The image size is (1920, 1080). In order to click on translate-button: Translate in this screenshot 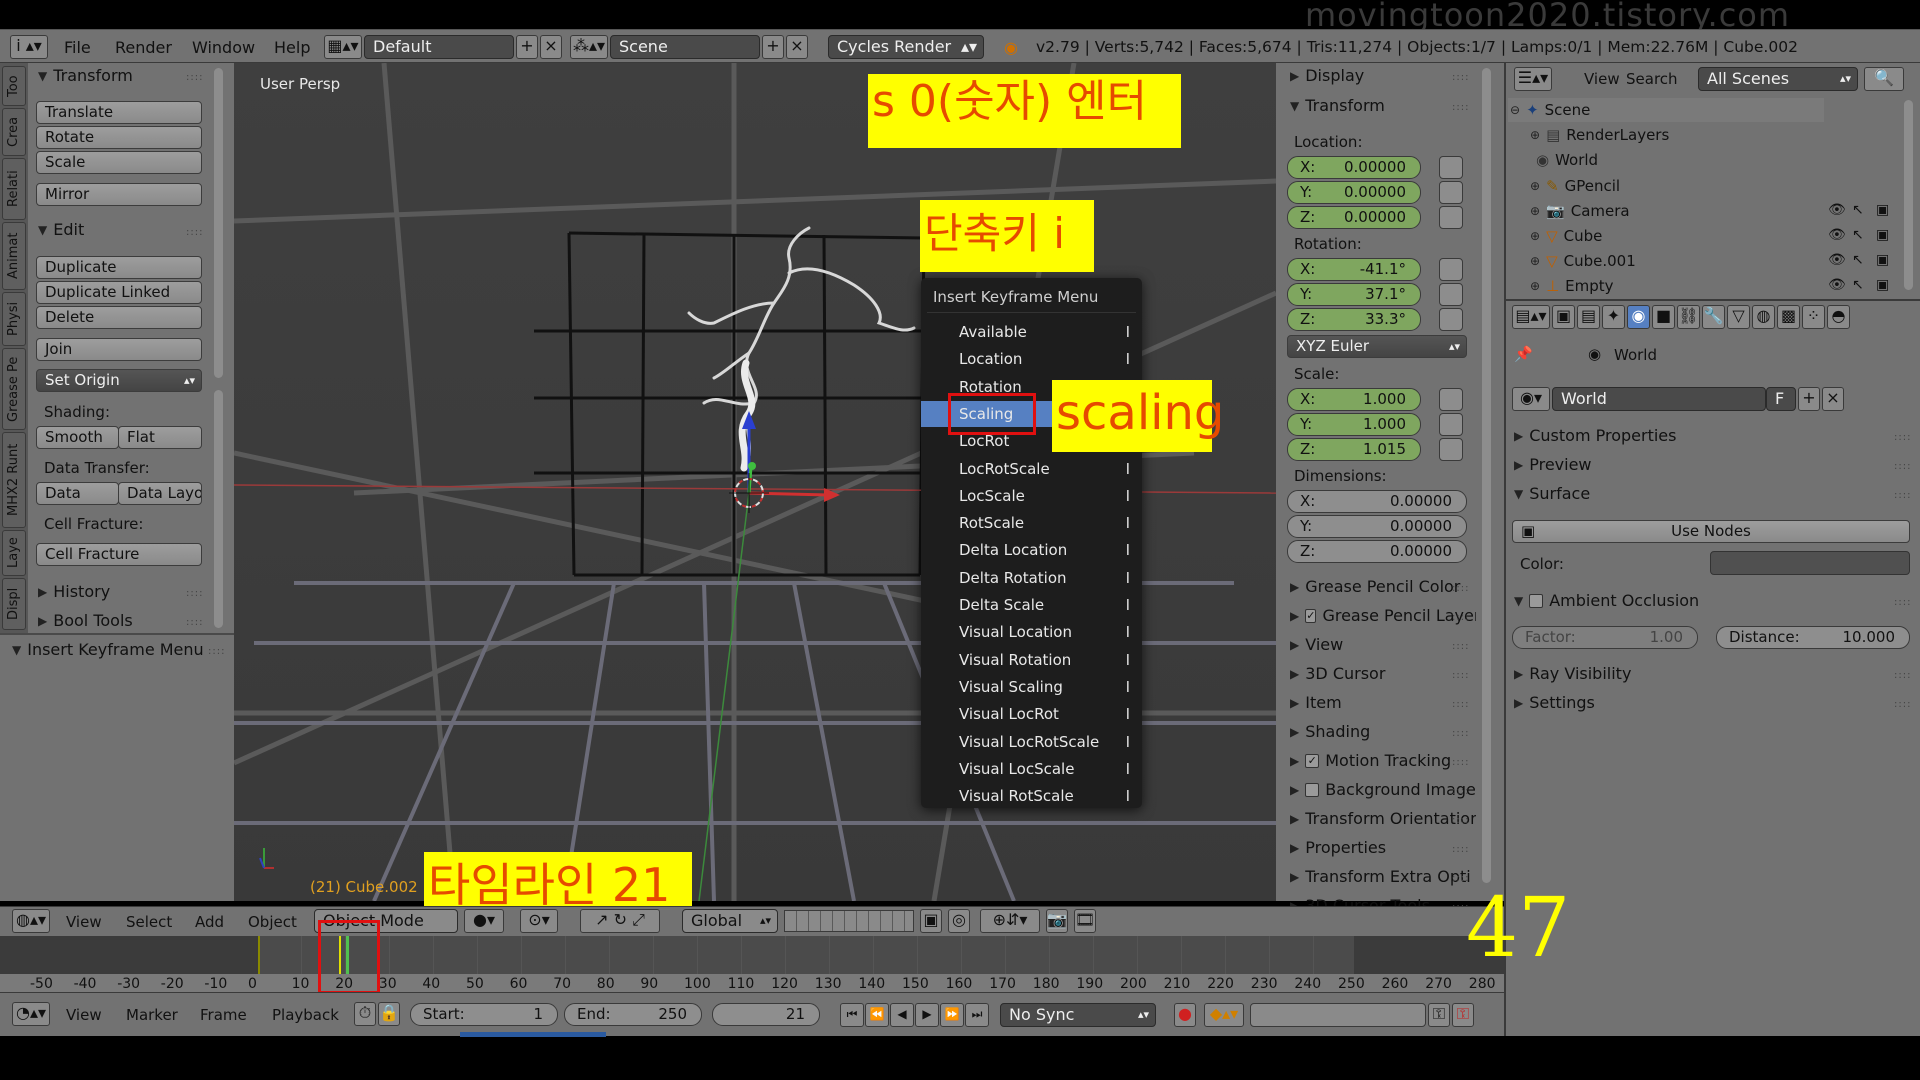, I will do `click(119, 112)`.